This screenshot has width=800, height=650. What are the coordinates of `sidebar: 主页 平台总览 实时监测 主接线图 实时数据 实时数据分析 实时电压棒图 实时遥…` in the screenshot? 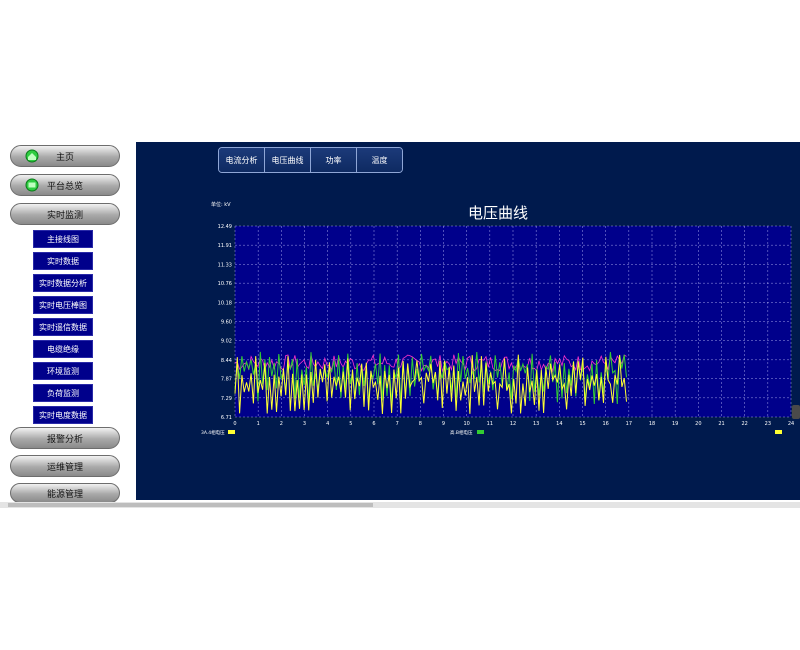 It's located at (66, 321).